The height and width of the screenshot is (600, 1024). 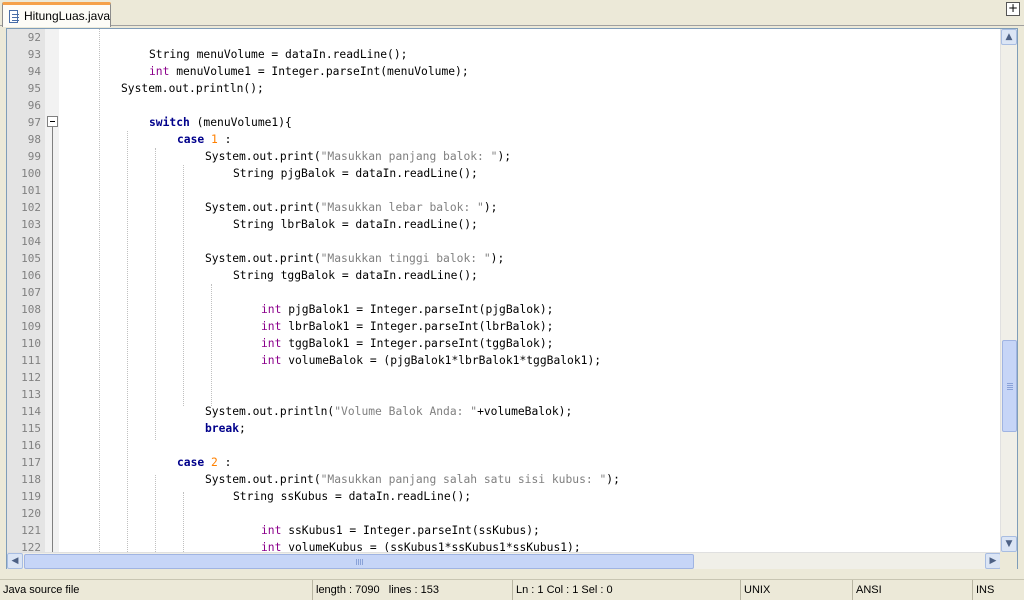 What do you see at coordinates (31, 377) in the screenshot?
I see `line-number: 112` at bounding box center [31, 377].